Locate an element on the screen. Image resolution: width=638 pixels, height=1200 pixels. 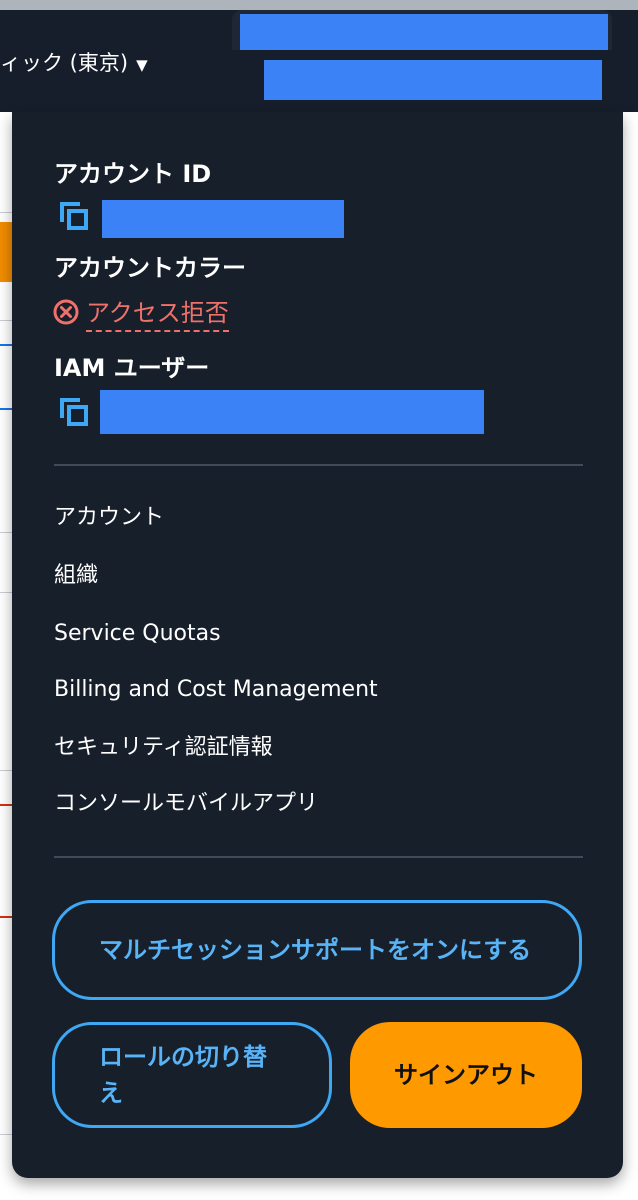
menu-item-organizations: 組織 is located at coordinates (76, 576).